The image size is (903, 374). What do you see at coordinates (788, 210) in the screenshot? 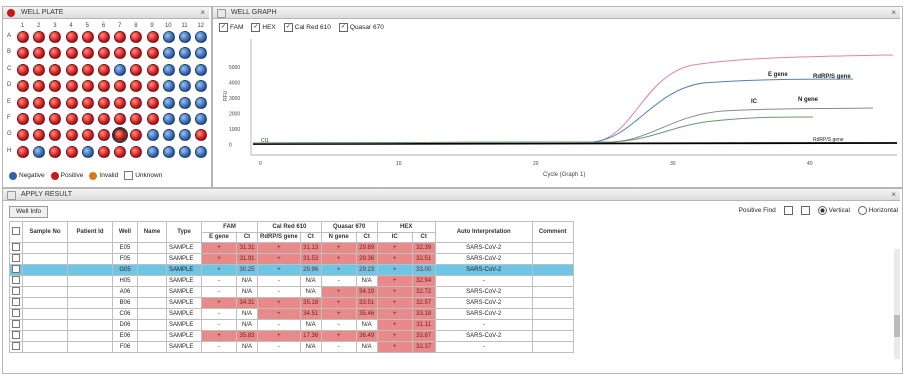
I see `positive-find-checkbox` at bounding box center [788, 210].